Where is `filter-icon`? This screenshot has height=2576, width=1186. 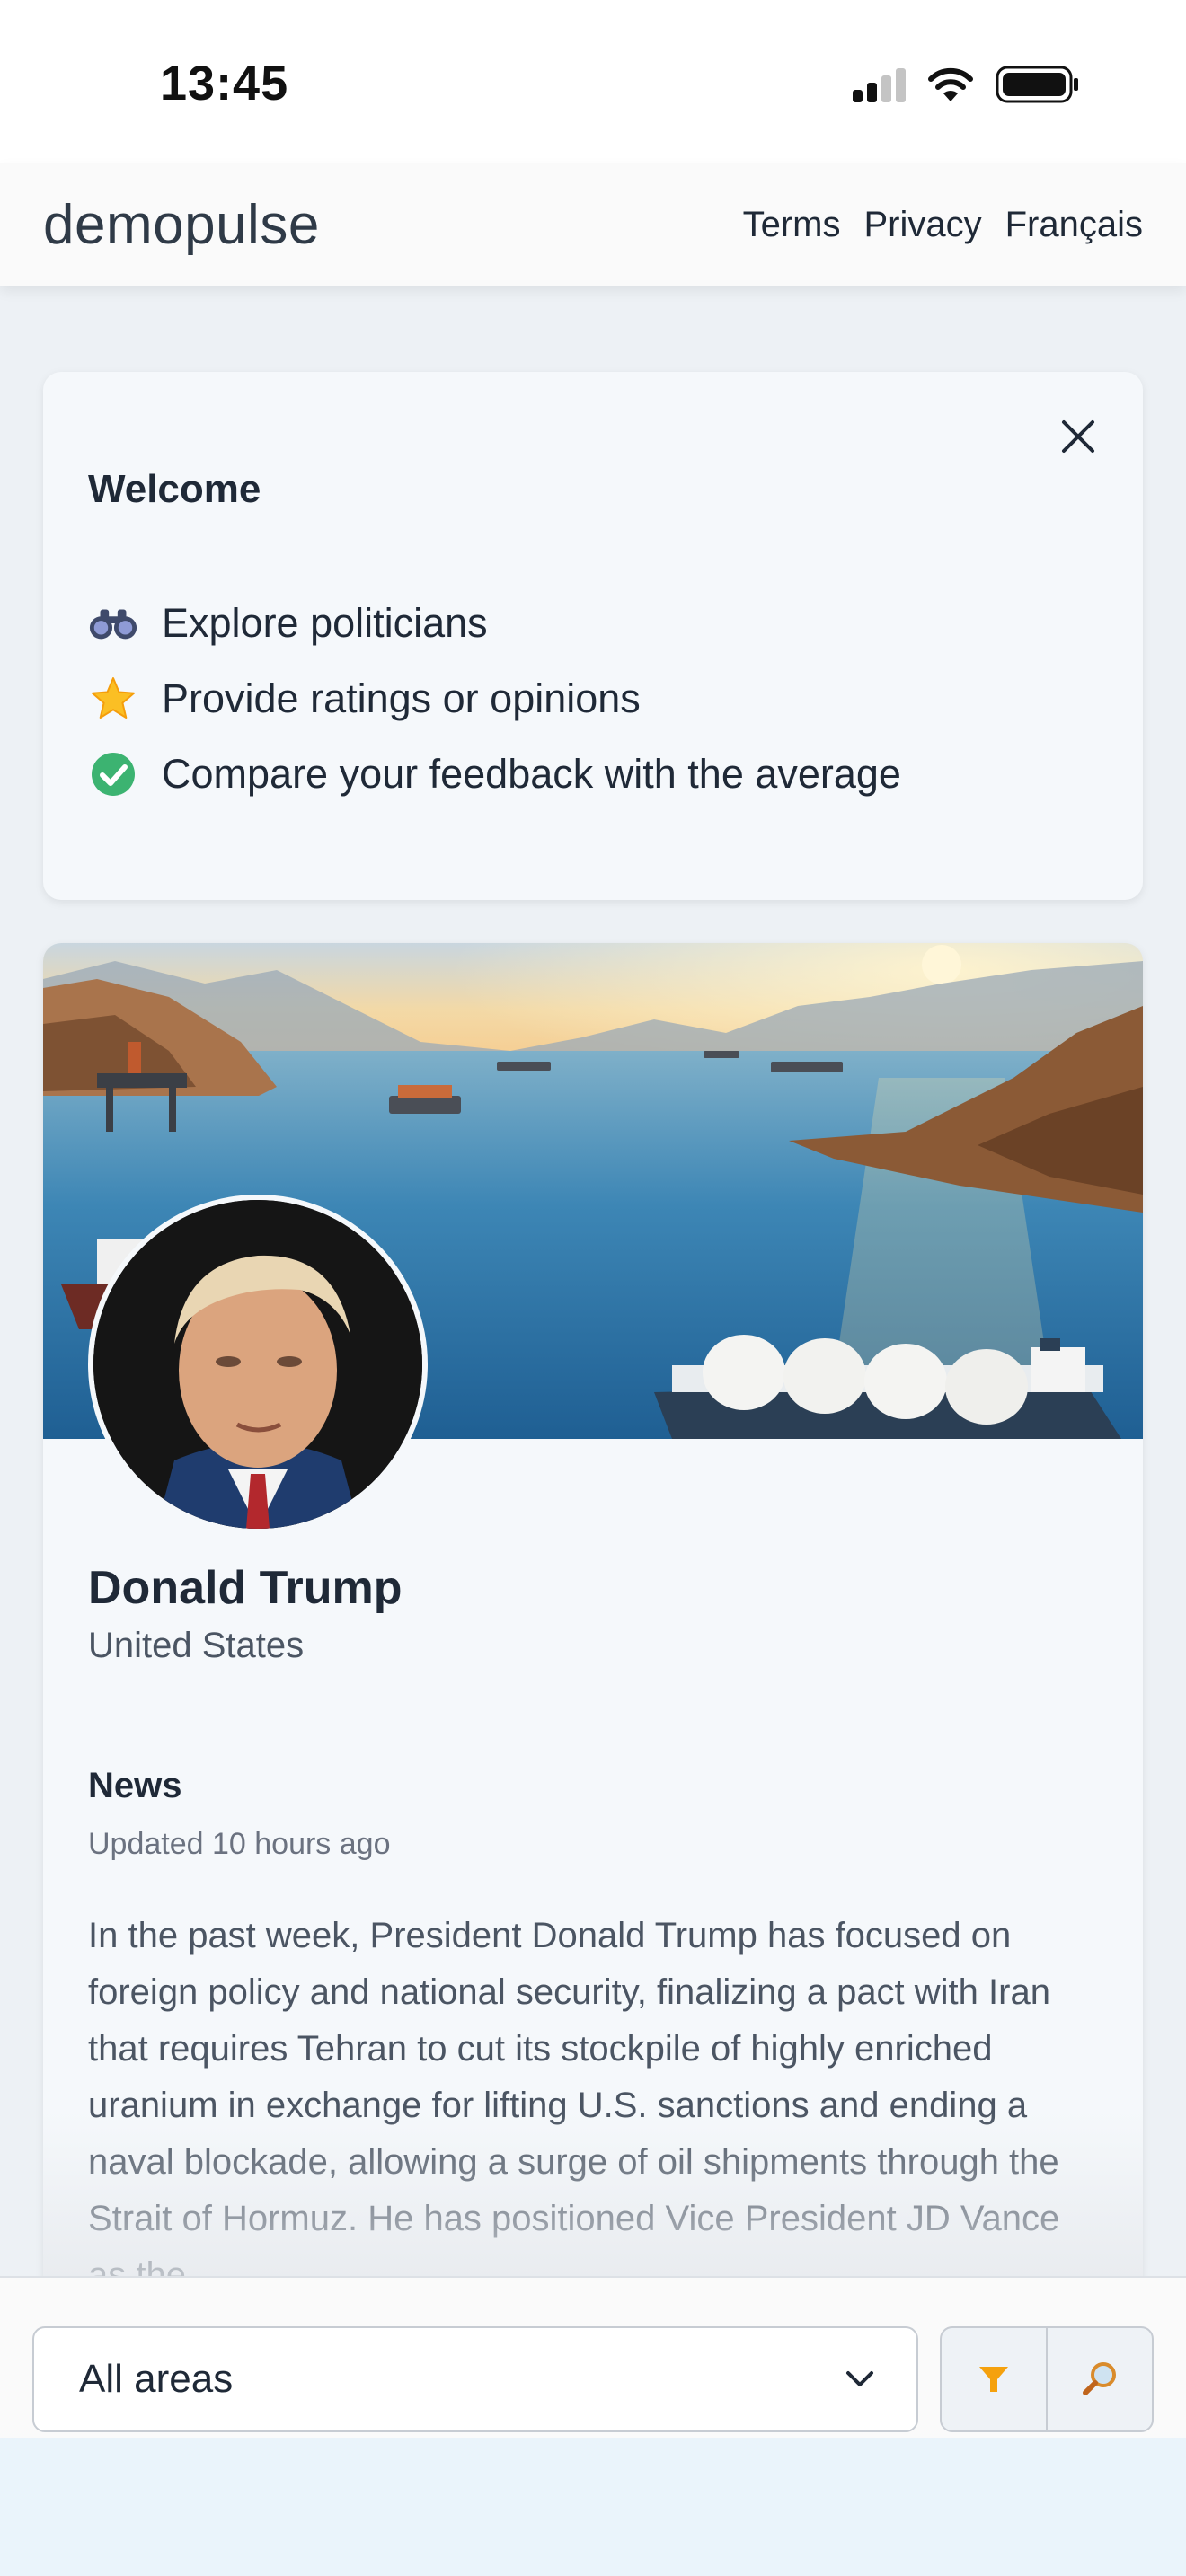
filter-icon is located at coordinates (993, 2379).